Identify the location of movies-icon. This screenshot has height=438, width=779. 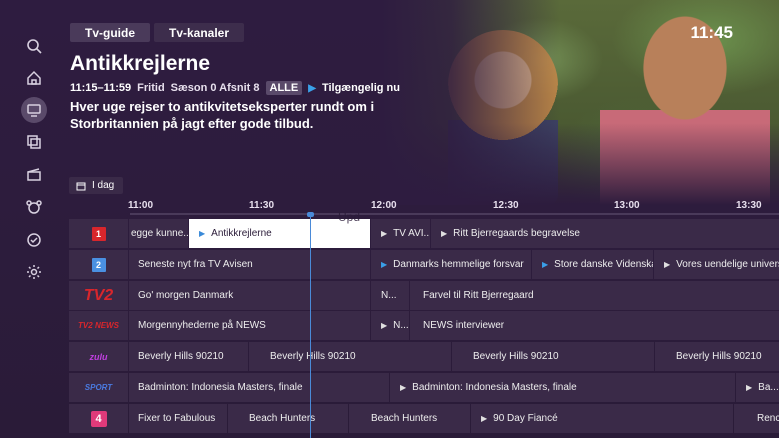
(34, 174).